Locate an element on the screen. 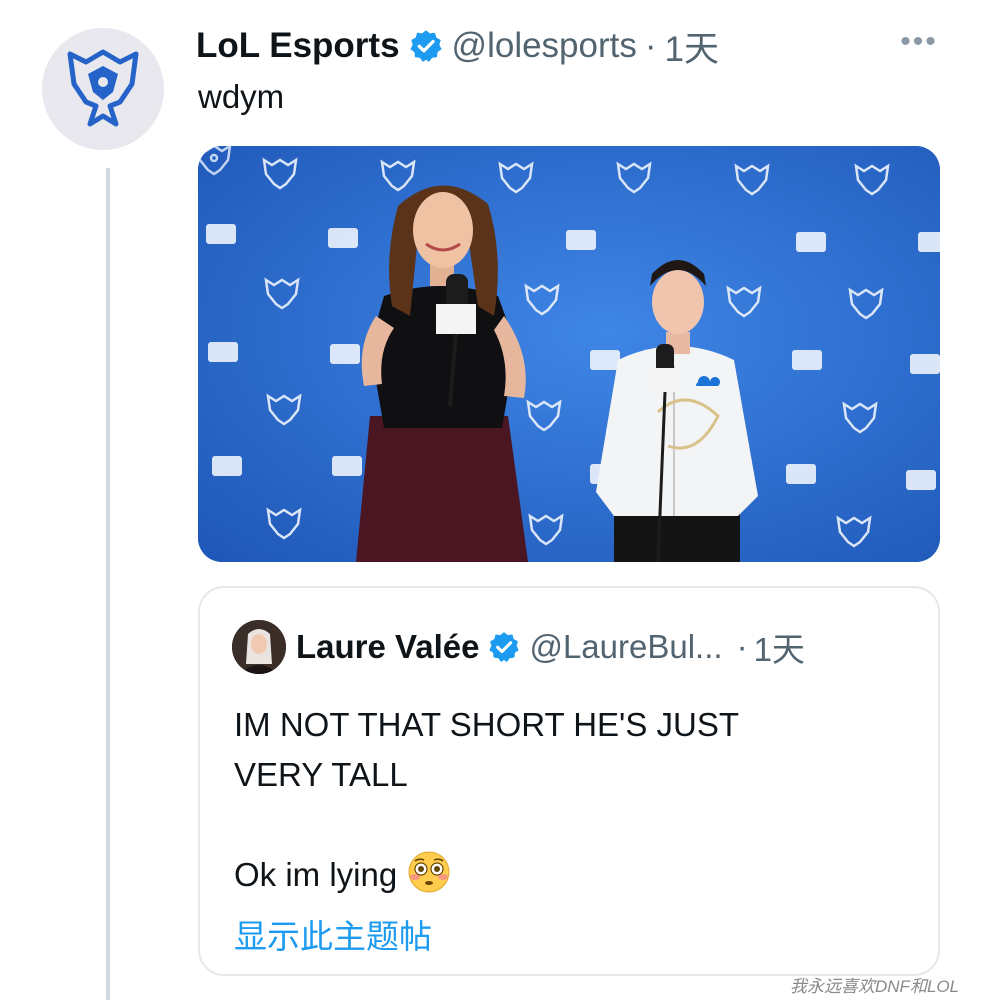  quoted-tweet-header: Laure Valée @LaureBul... · 1天 is located at coordinates (518, 647).